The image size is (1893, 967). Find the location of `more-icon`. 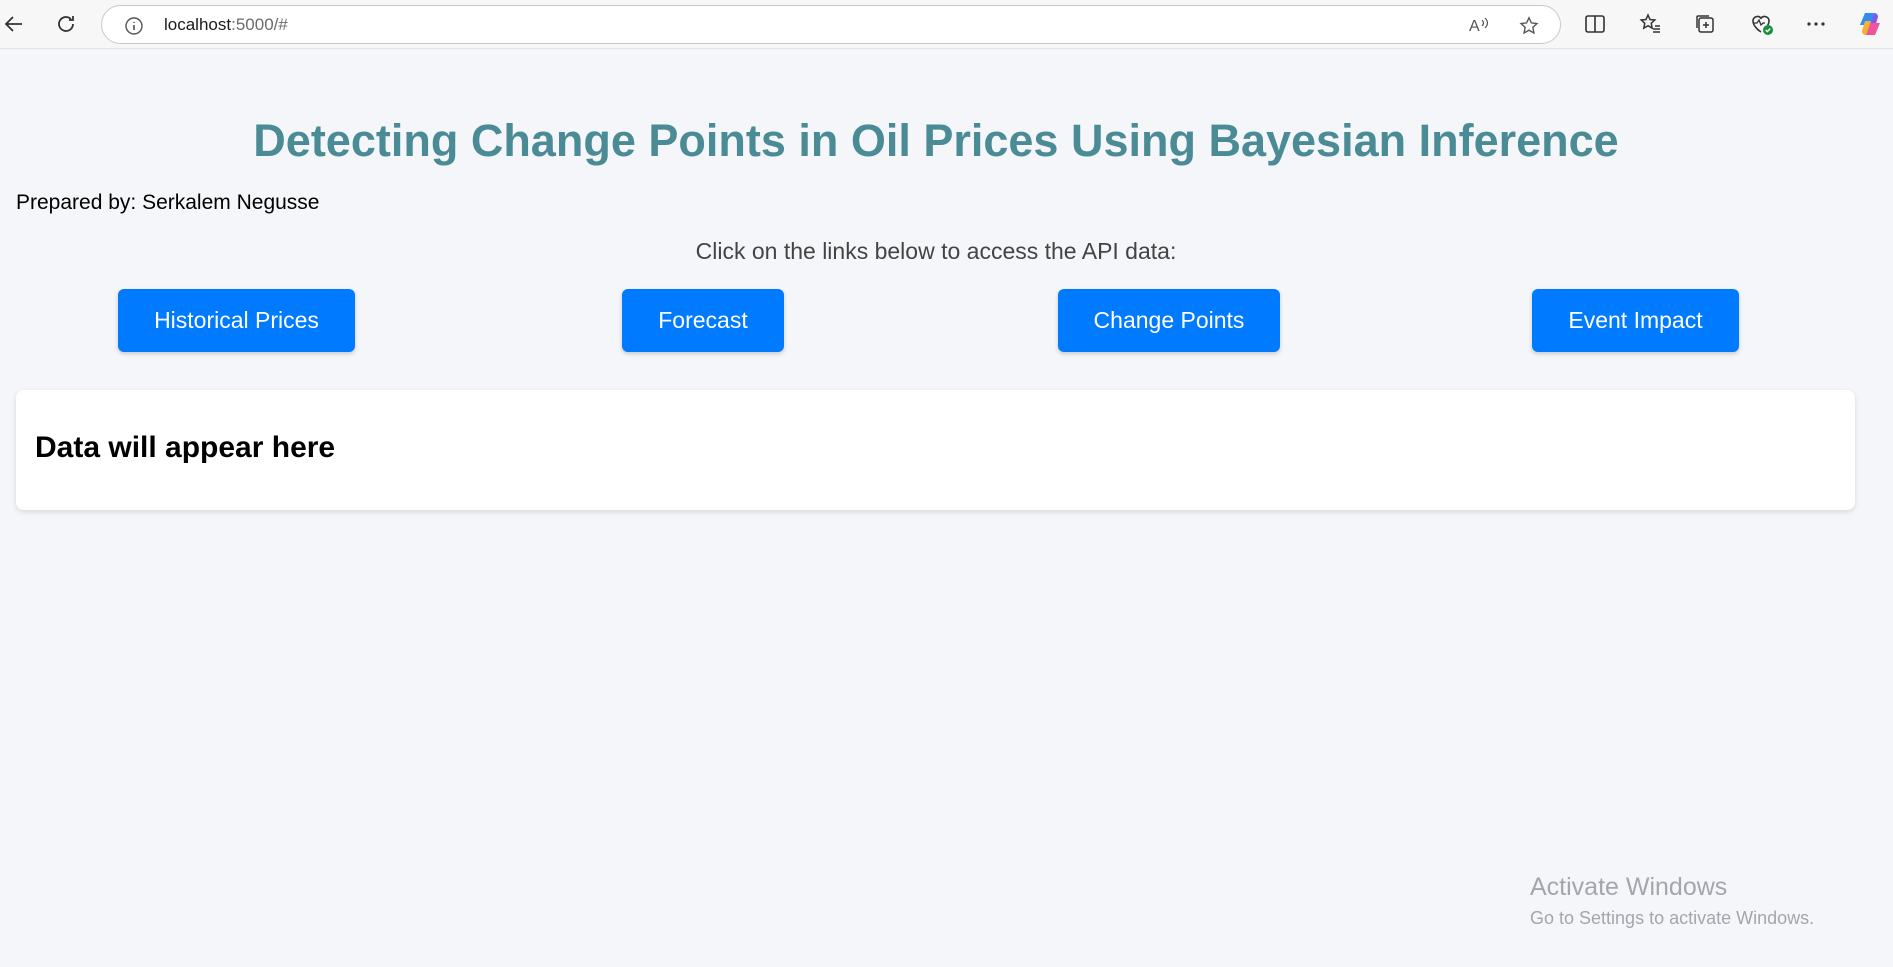

more-icon is located at coordinates (1816, 24).